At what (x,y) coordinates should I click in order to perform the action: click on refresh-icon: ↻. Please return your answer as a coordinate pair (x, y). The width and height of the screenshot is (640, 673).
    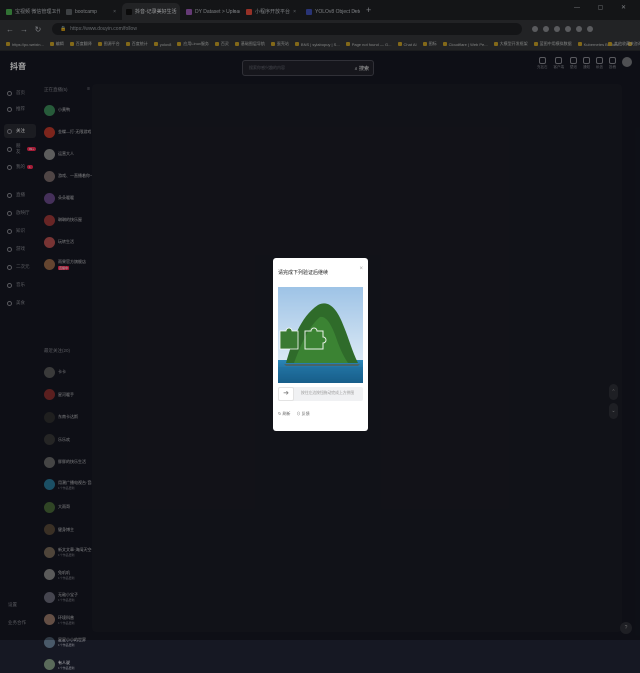
    Looking at the image, I should click on (280, 413).